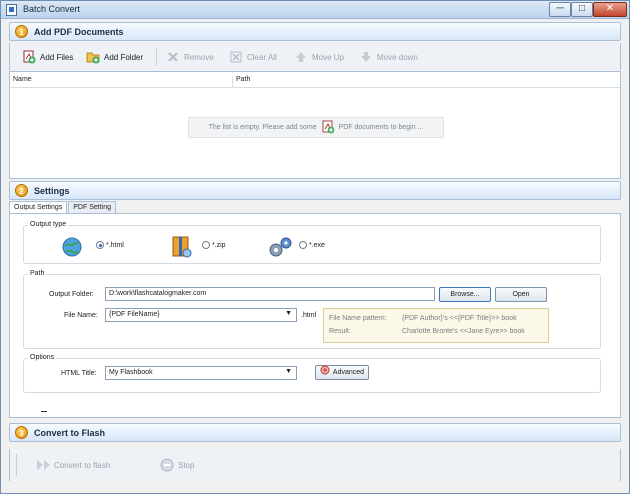  I want to click on clear-all-button: Clear All, so click(253, 57).